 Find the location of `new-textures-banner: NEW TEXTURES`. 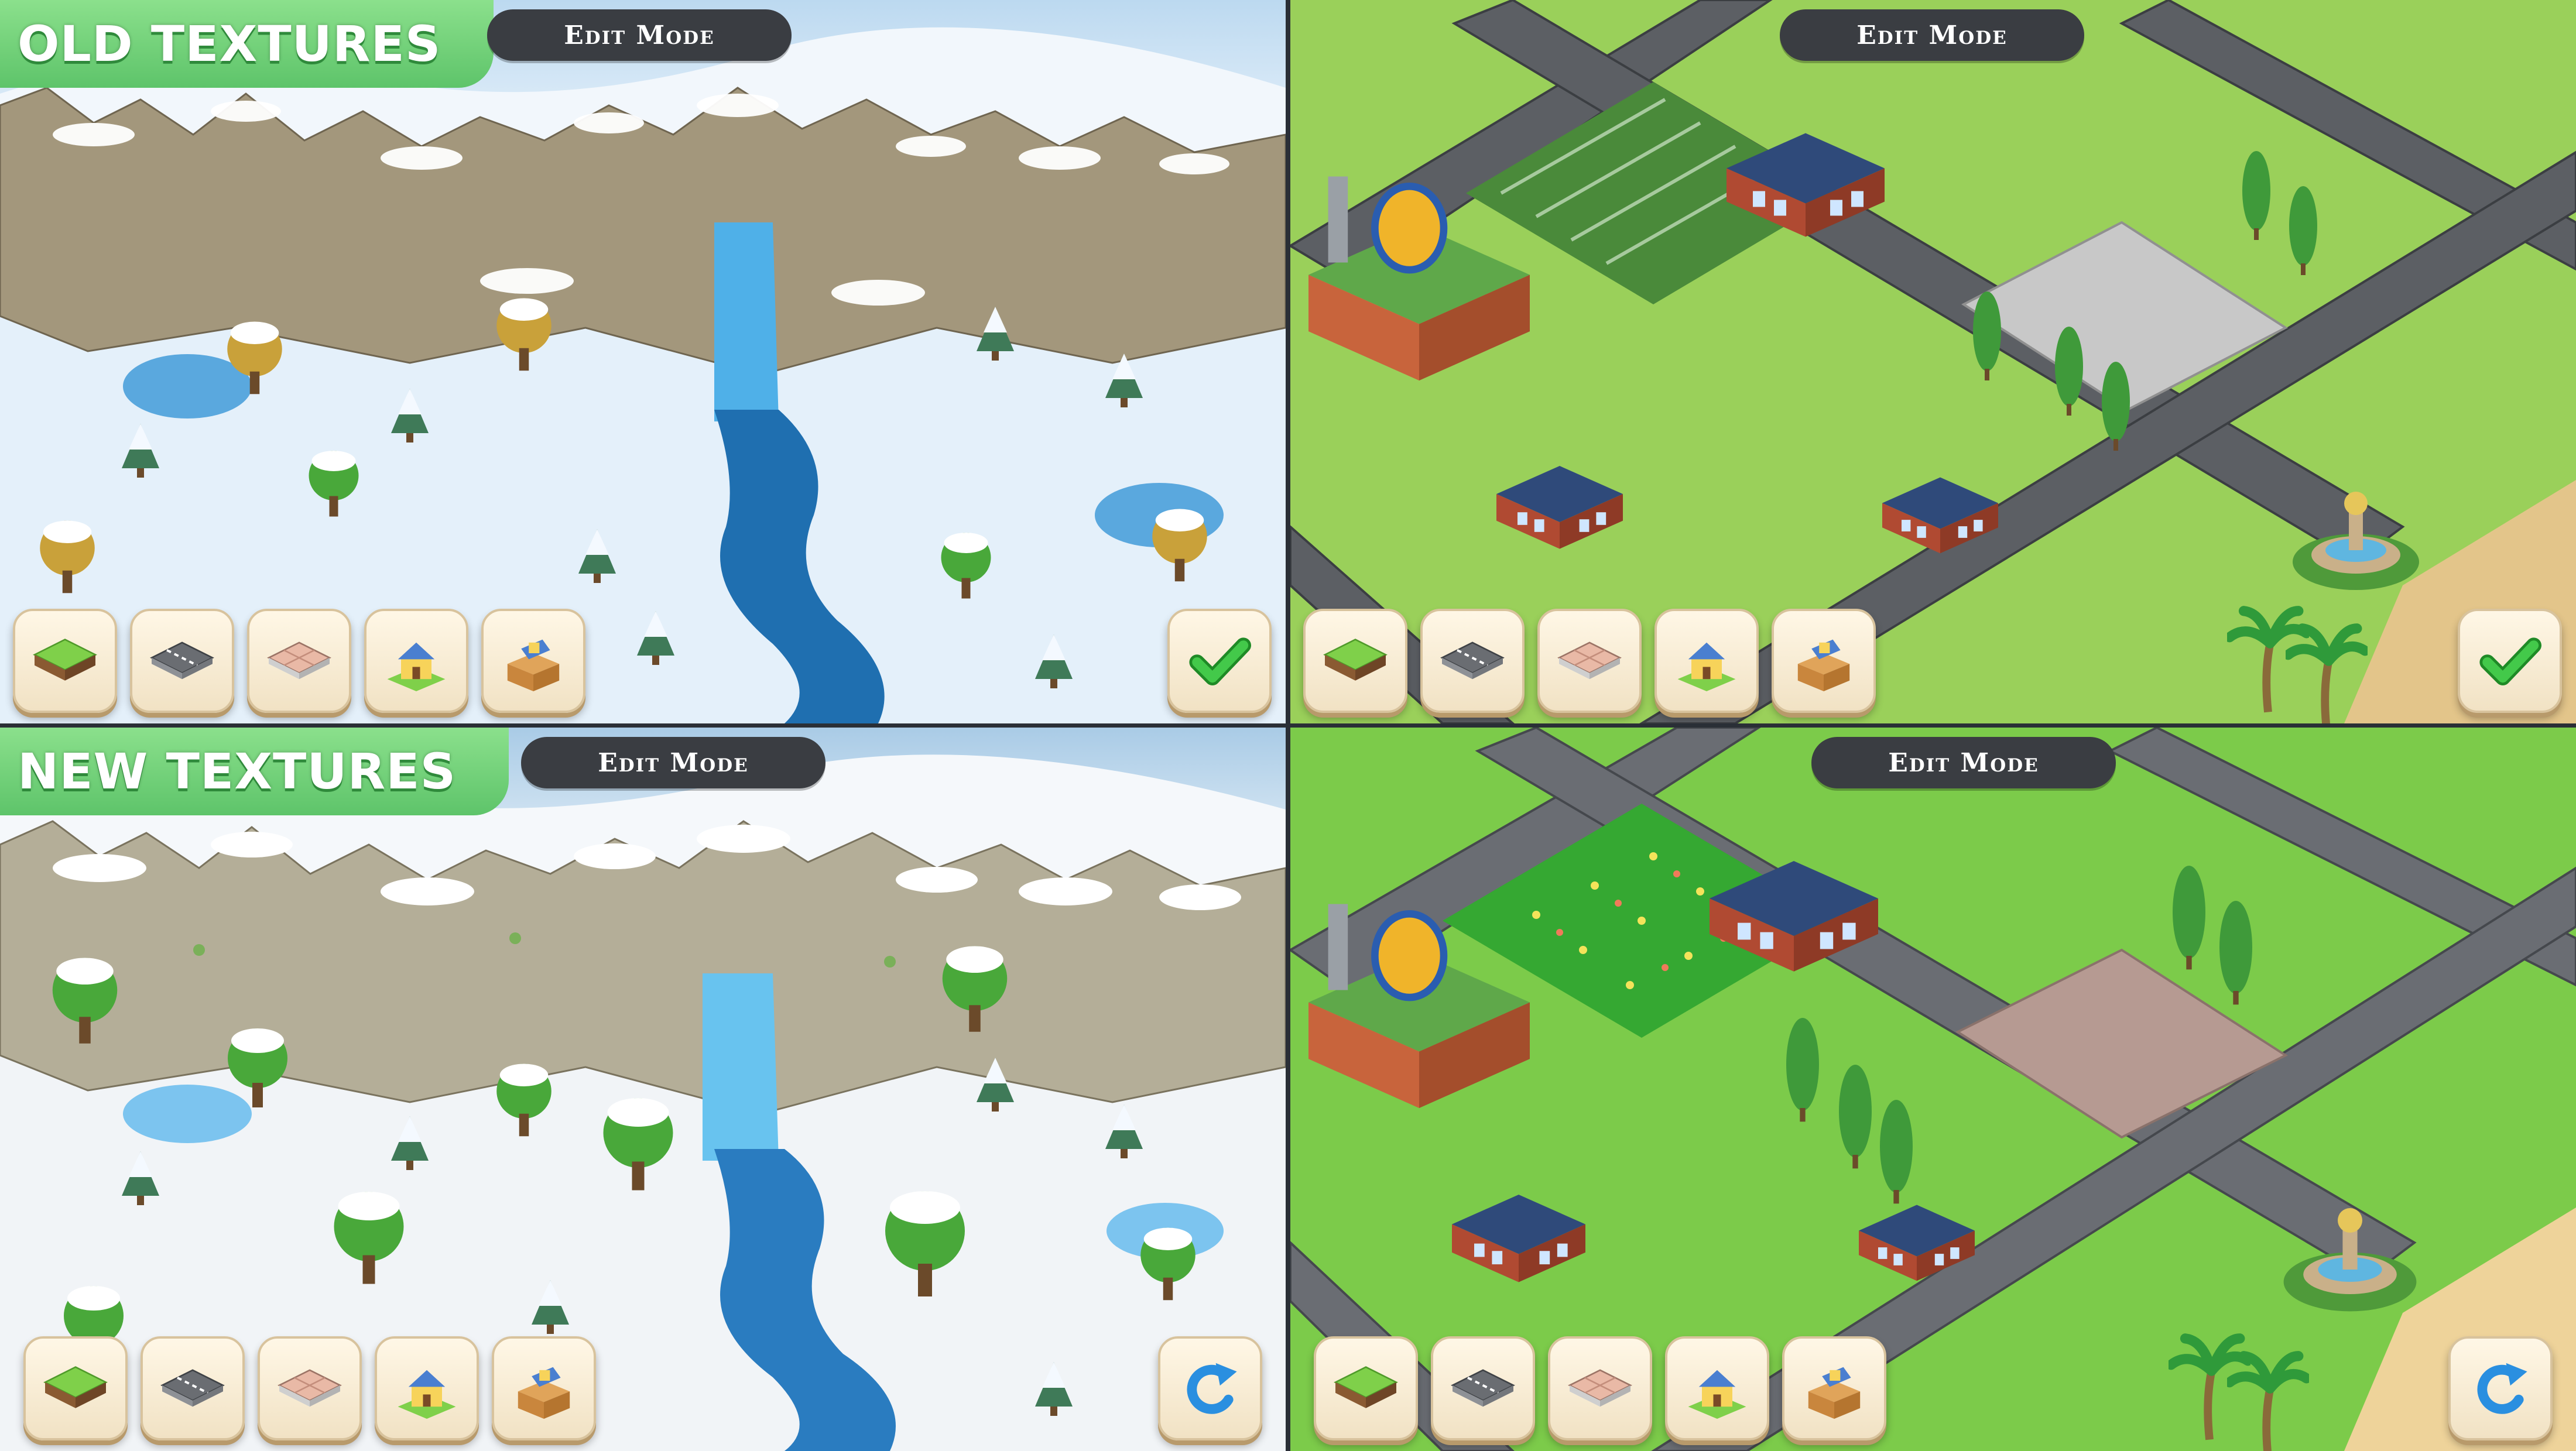

new-textures-banner: NEW TEXTURES is located at coordinates (254, 772).